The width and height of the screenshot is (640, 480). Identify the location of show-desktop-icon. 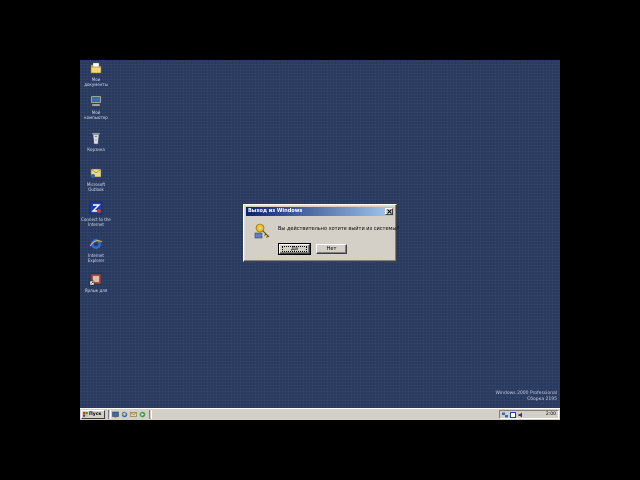
(115, 414).